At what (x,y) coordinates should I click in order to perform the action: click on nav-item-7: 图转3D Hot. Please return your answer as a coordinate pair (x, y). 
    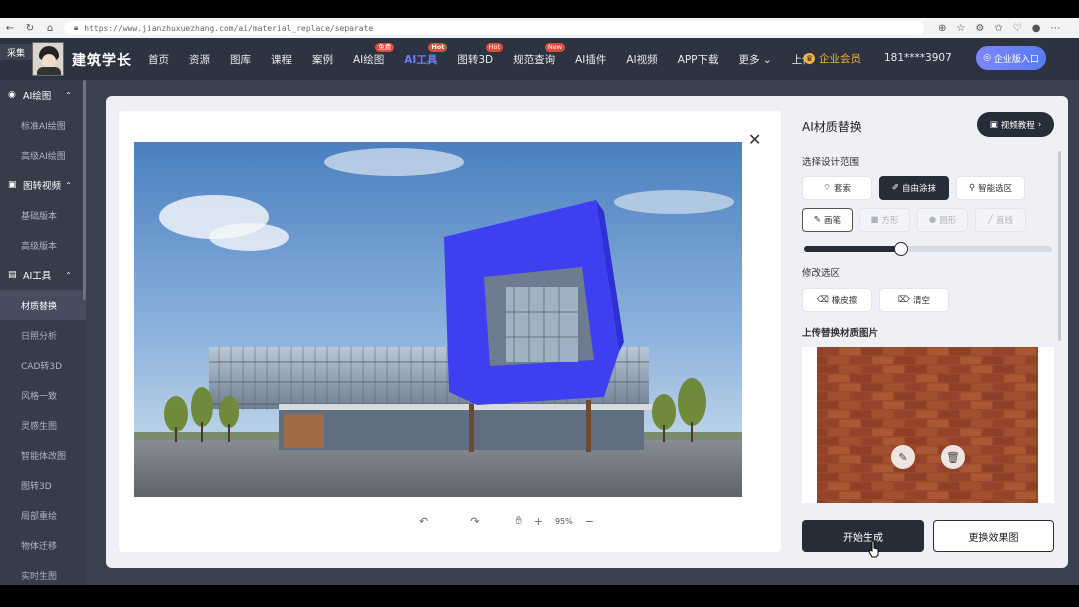
    Looking at the image, I should click on (480, 54).